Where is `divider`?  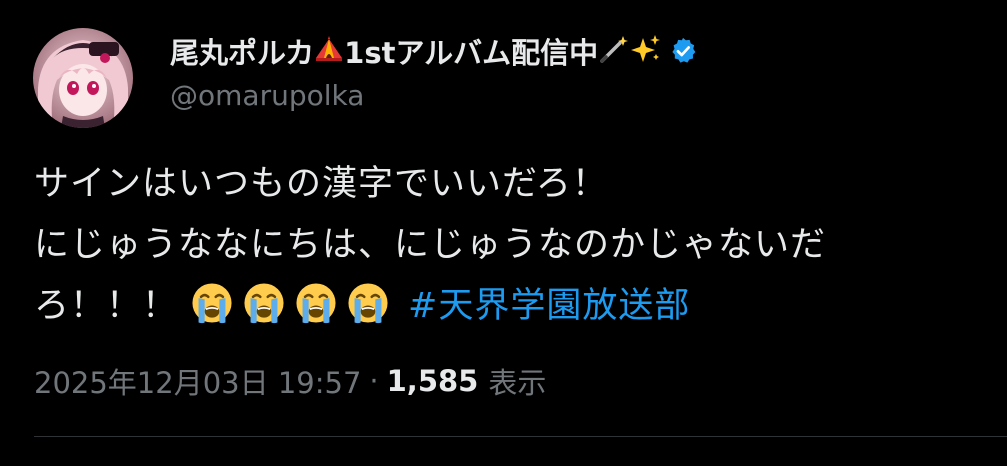 divider is located at coordinates (520, 436).